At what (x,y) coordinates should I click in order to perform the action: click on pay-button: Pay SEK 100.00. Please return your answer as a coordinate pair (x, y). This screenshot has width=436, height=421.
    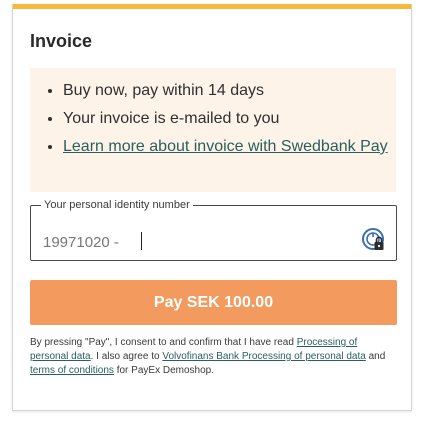
    Looking at the image, I should click on (213, 302).